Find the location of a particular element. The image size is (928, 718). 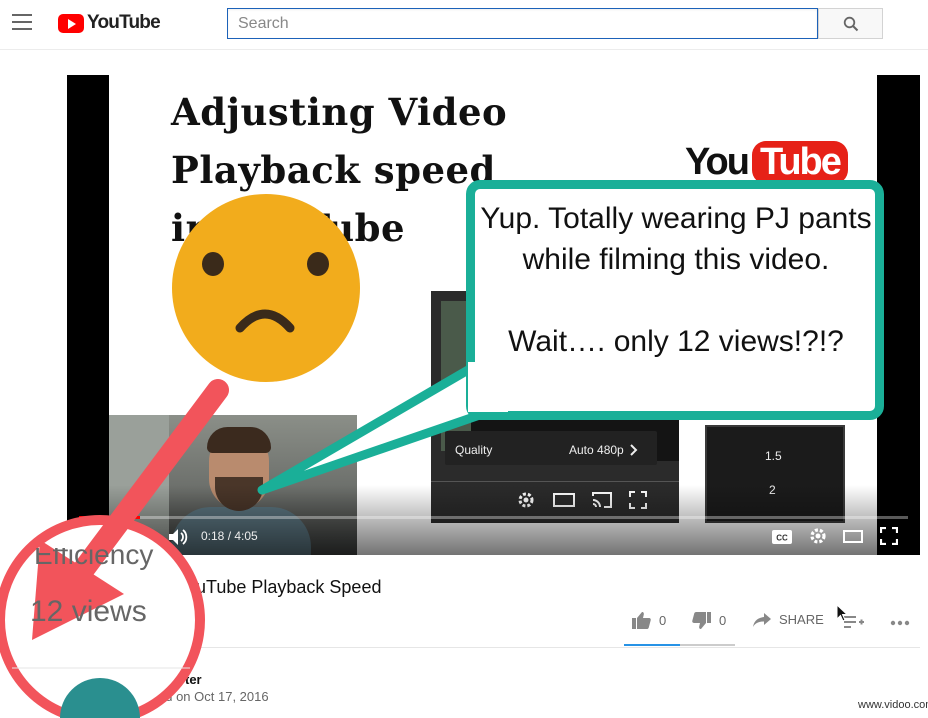

like-count: 0 is located at coordinates (663, 620).